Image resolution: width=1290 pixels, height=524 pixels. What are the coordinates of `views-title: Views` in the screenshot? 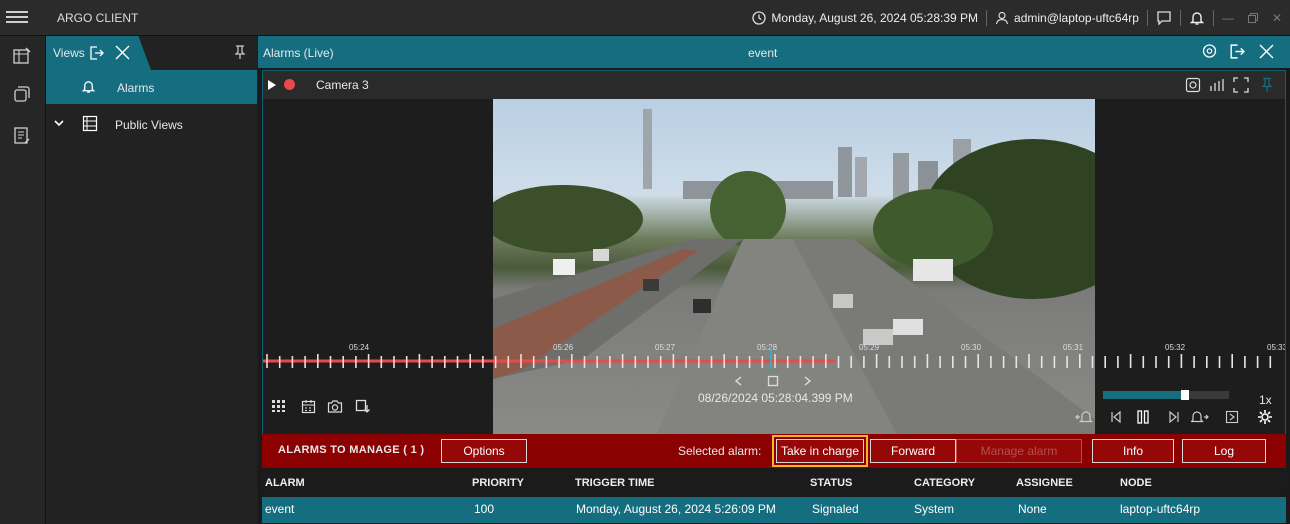 It's located at (69, 53).